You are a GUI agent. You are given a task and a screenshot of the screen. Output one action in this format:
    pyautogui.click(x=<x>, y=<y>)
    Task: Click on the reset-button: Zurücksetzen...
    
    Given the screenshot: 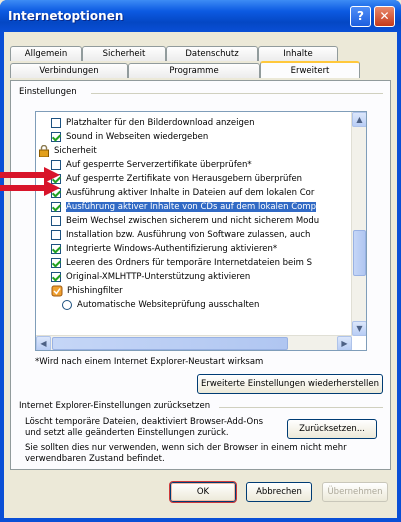 What is the action you would take?
    pyautogui.click(x=332, y=429)
    